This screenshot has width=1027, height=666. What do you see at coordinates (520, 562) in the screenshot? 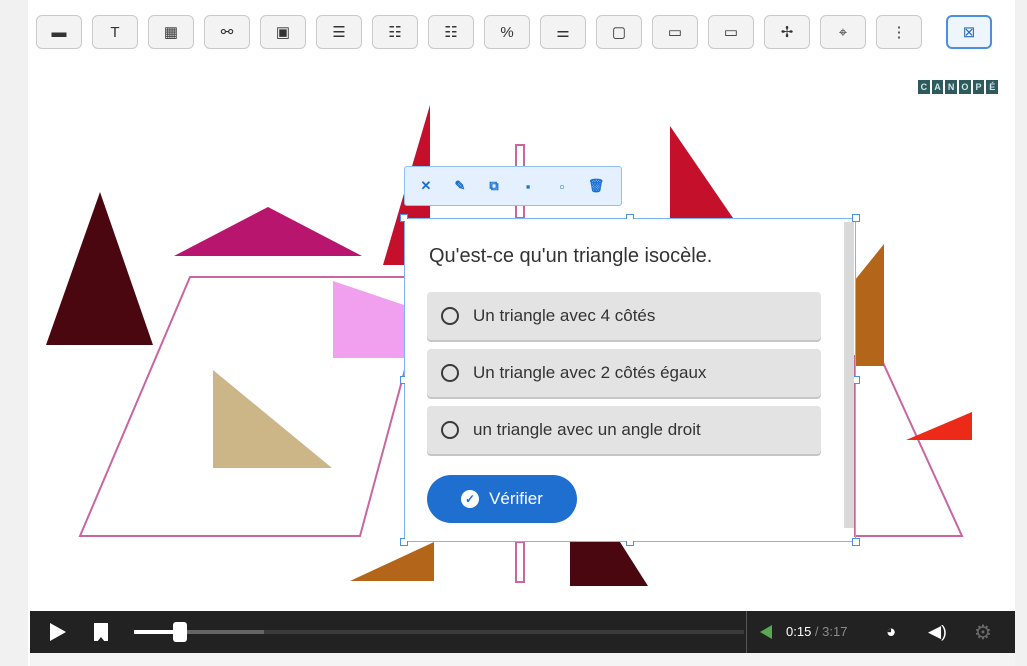
I see `pink-vertical-bar-bottom` at bounding box center [520, 562].